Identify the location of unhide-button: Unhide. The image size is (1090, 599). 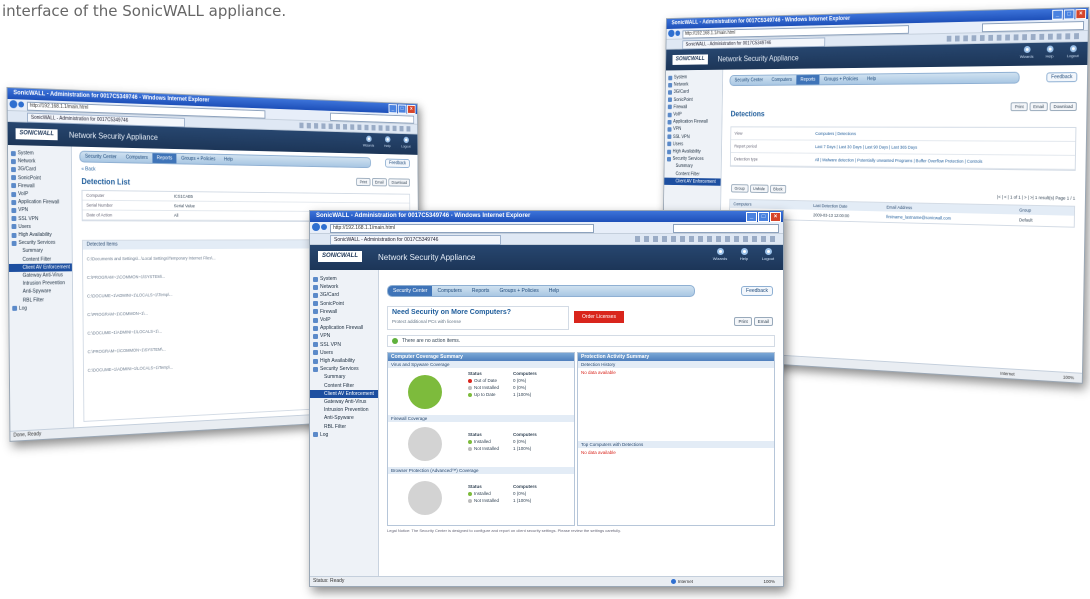
(759, 189).